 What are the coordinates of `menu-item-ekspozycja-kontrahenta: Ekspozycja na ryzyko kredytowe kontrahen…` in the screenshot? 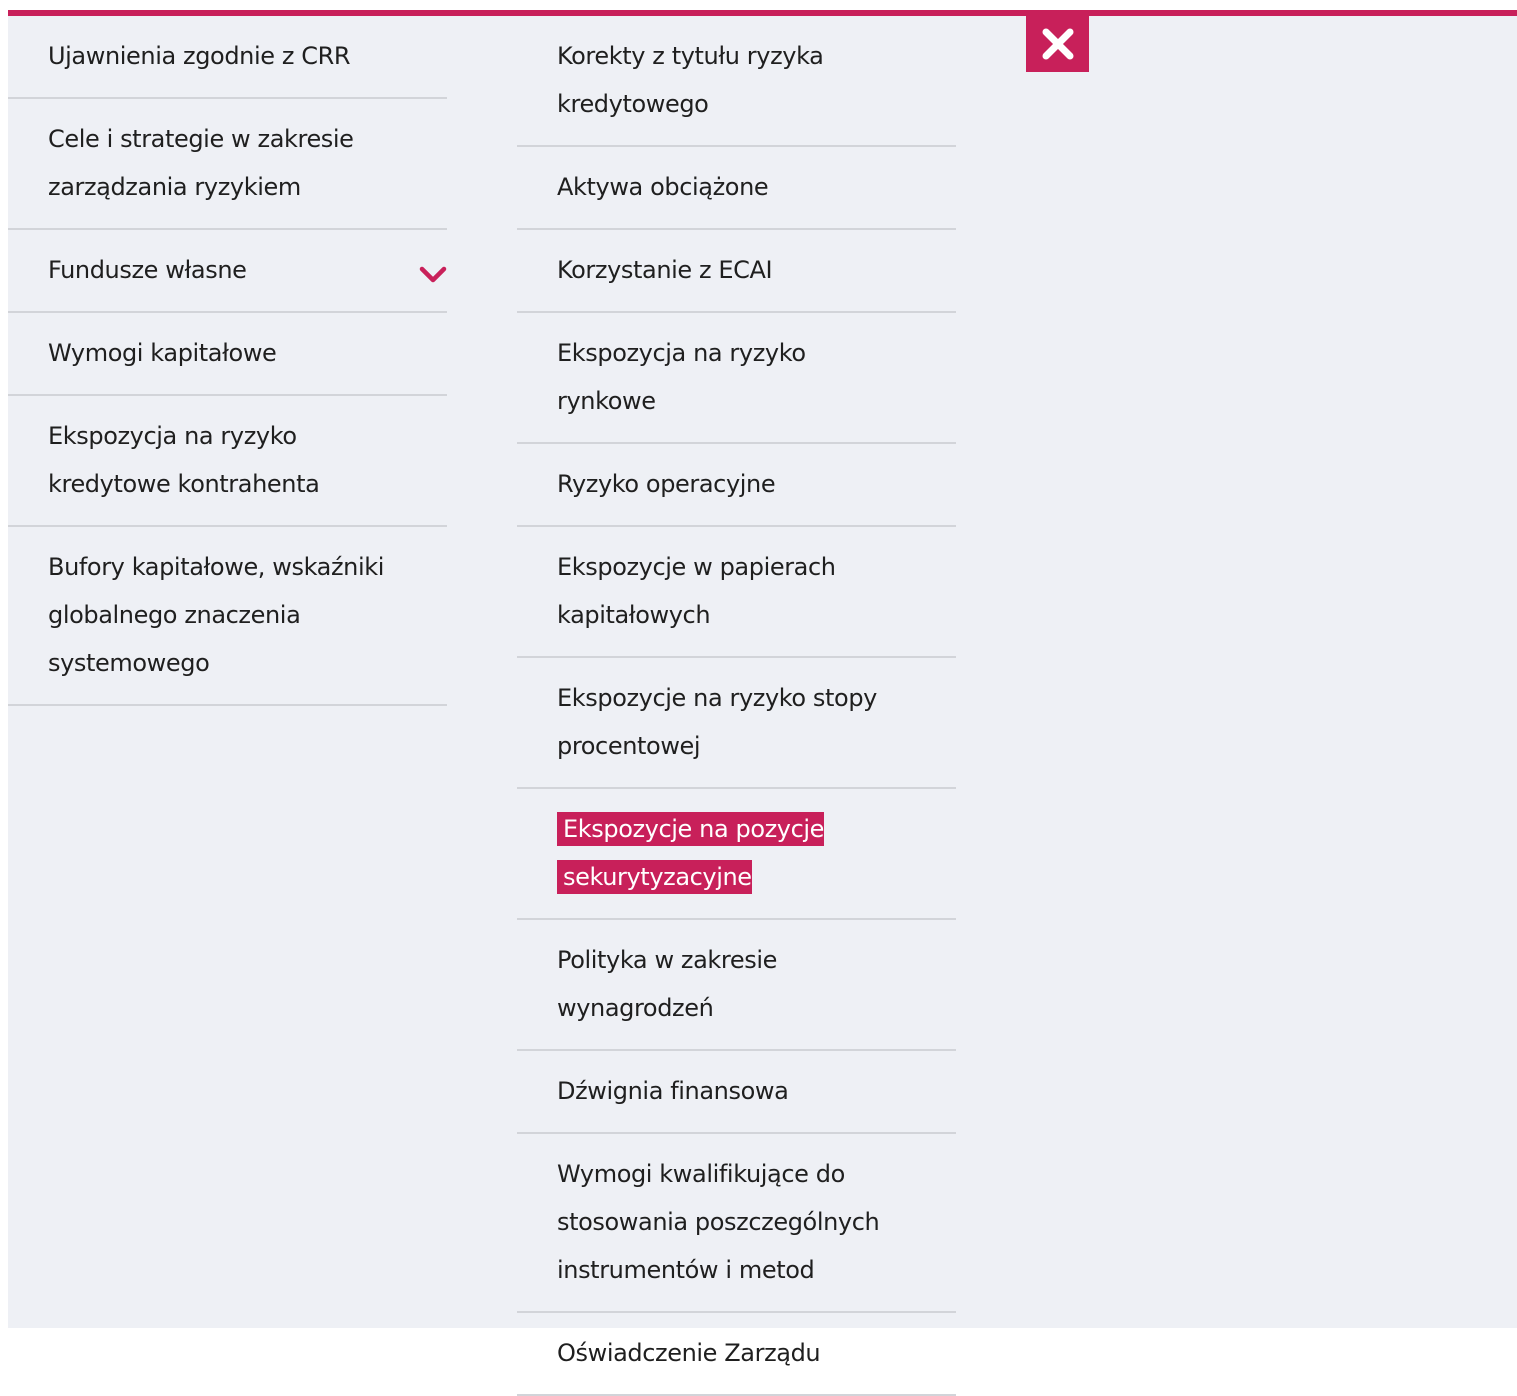 It's located at (227, 461).